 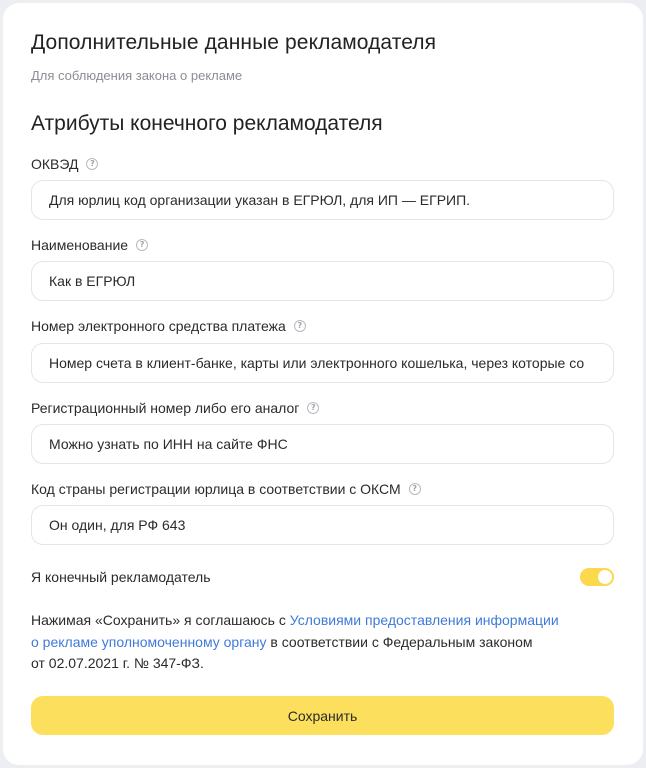 What do you see at coordinates (322, 715) in the screenshot?
I see `save-button: Сохранить` at bounding box center [322, 715].